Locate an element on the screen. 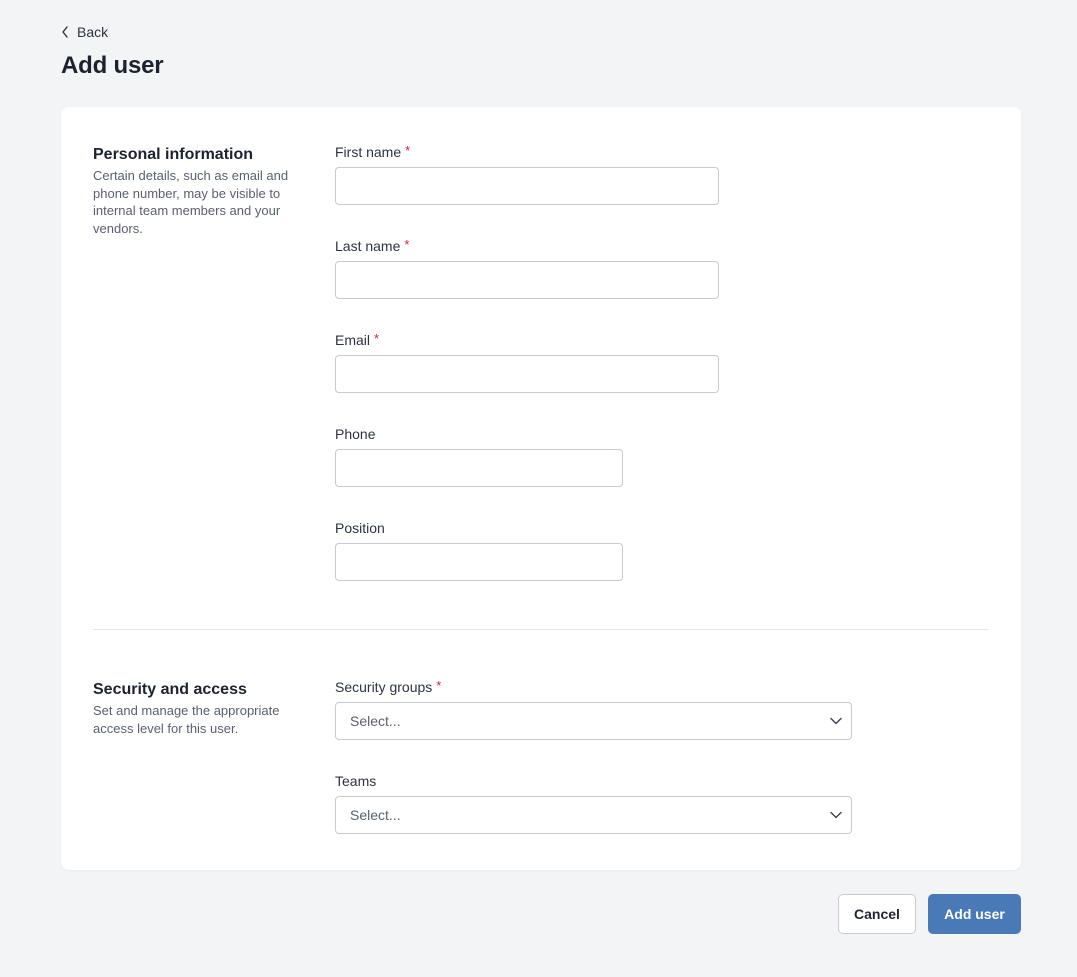 The width and height of the screenshot is (1077, 977). first-name-input is located at coordinates (527, 186).